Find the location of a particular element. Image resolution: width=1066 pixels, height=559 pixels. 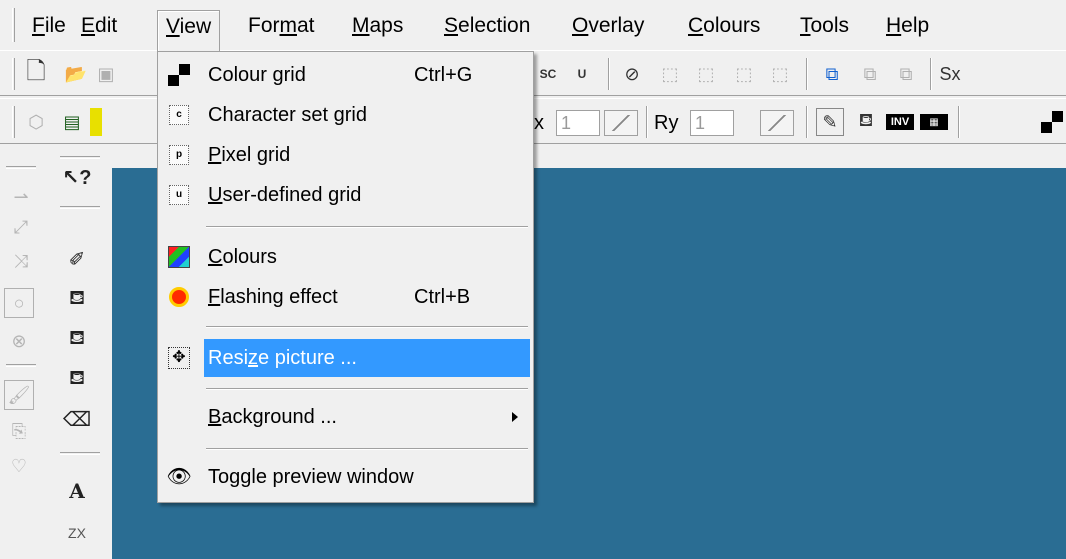

spray-fill-icon: ⛾ is located at coordinates (77, 339).